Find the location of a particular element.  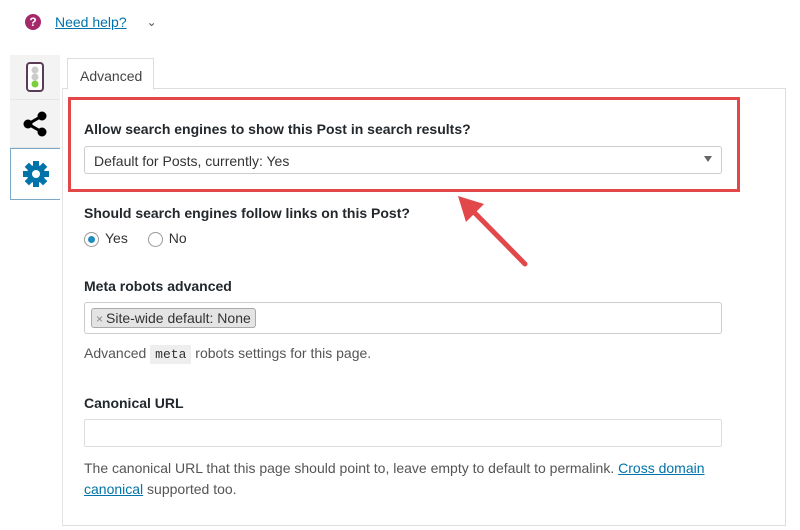

chevron-down-icon: ⌄ is located at coordinates (152, 22).